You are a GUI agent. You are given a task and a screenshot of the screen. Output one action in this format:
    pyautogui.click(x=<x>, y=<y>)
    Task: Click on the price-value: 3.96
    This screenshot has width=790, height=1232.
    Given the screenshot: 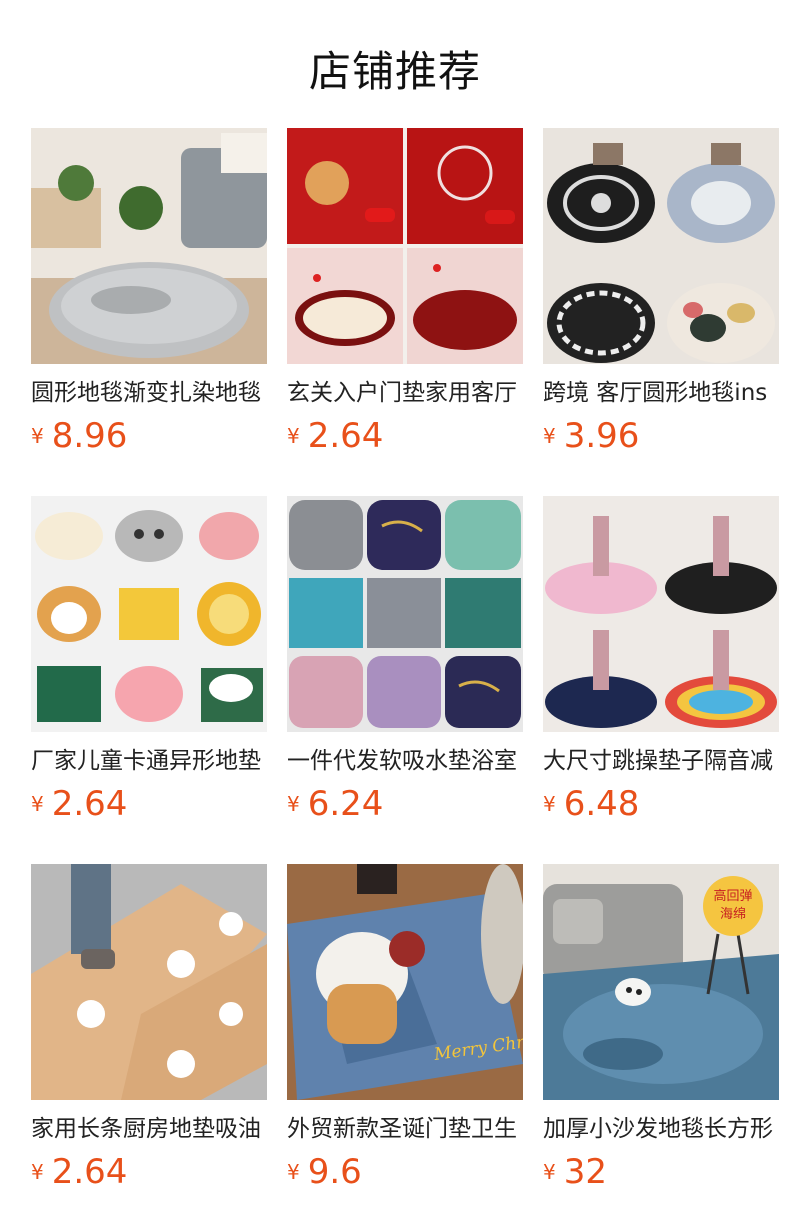 What is the action you would take?
    pyautogui.click(x=601, y=436)
    